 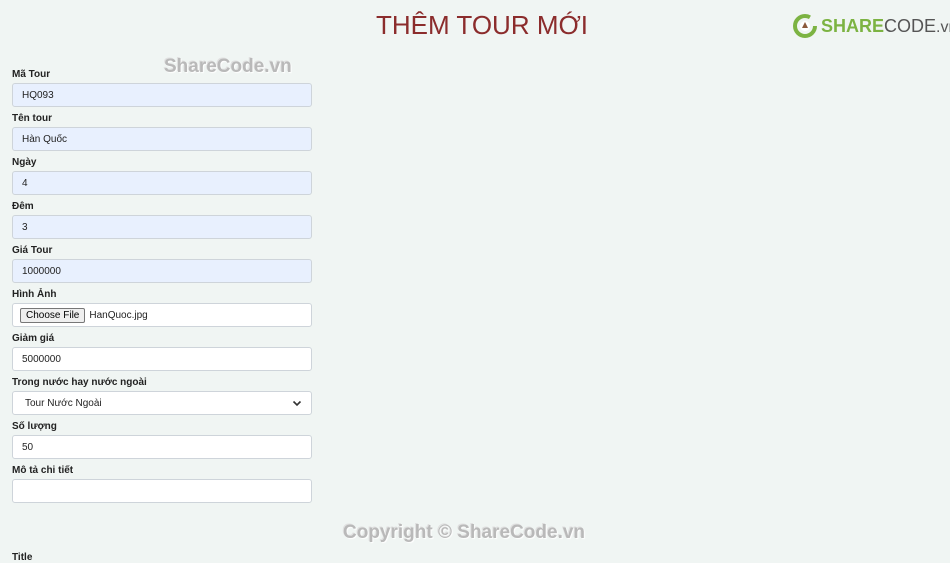 I want to click on label-dem: Đêm, so click(x=23, y=206).